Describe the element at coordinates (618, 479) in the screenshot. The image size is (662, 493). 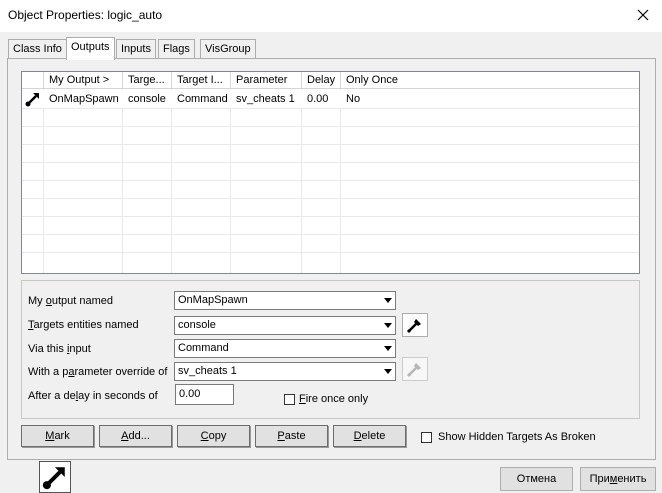
I see `apply-button: Применить` at that location.